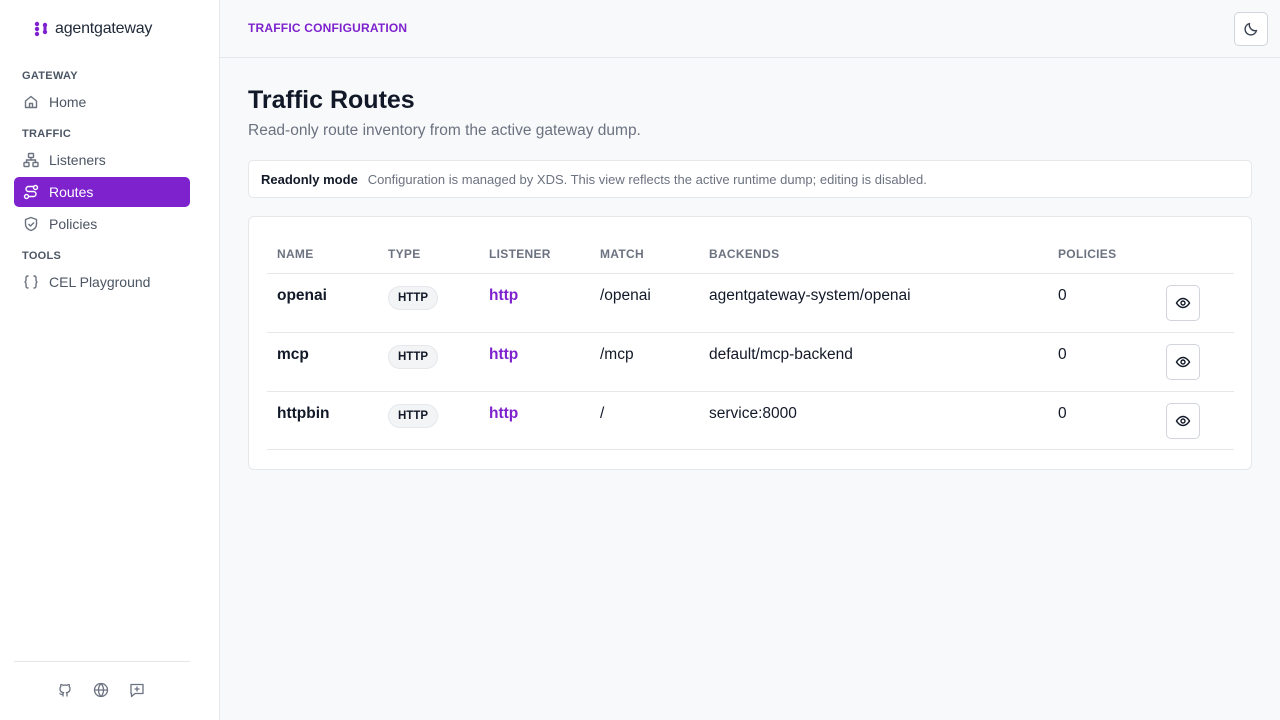 The height and width of the screenshot is (720, 1280). I want to click on braces-icon, so click(31, 282).